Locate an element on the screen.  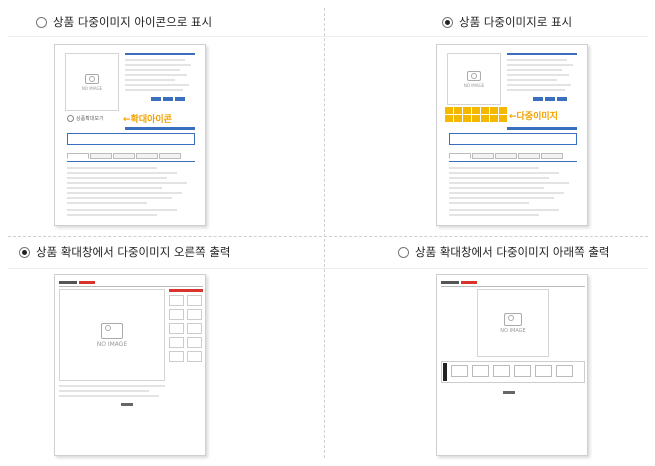
option-label: 상품 다중이미지로 표시 is located at coordinates (516, 22).